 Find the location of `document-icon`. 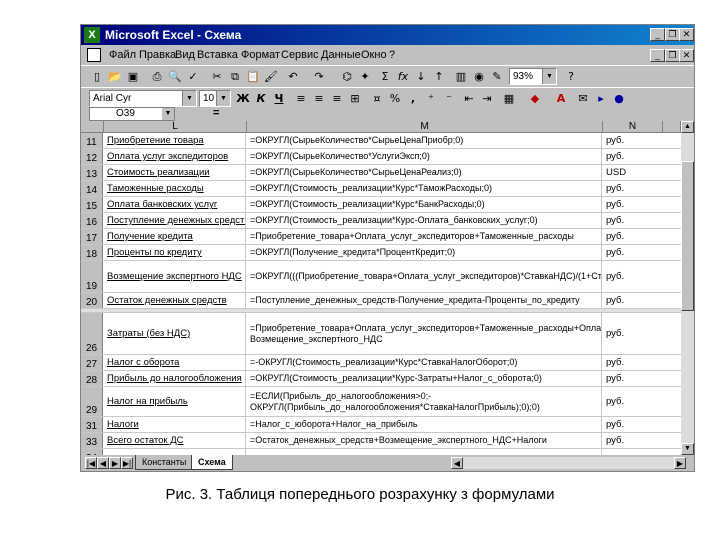

document-icon is located at coordinates (94, 55).